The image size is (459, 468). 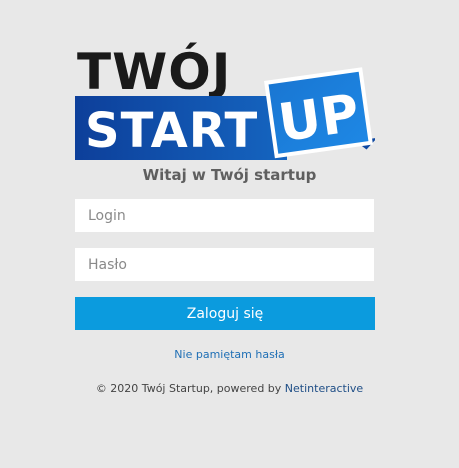 What do you see at coordinates (171, 131) in the screenshot?
I see `logo-line2: START` at bounding box center [171, 131].